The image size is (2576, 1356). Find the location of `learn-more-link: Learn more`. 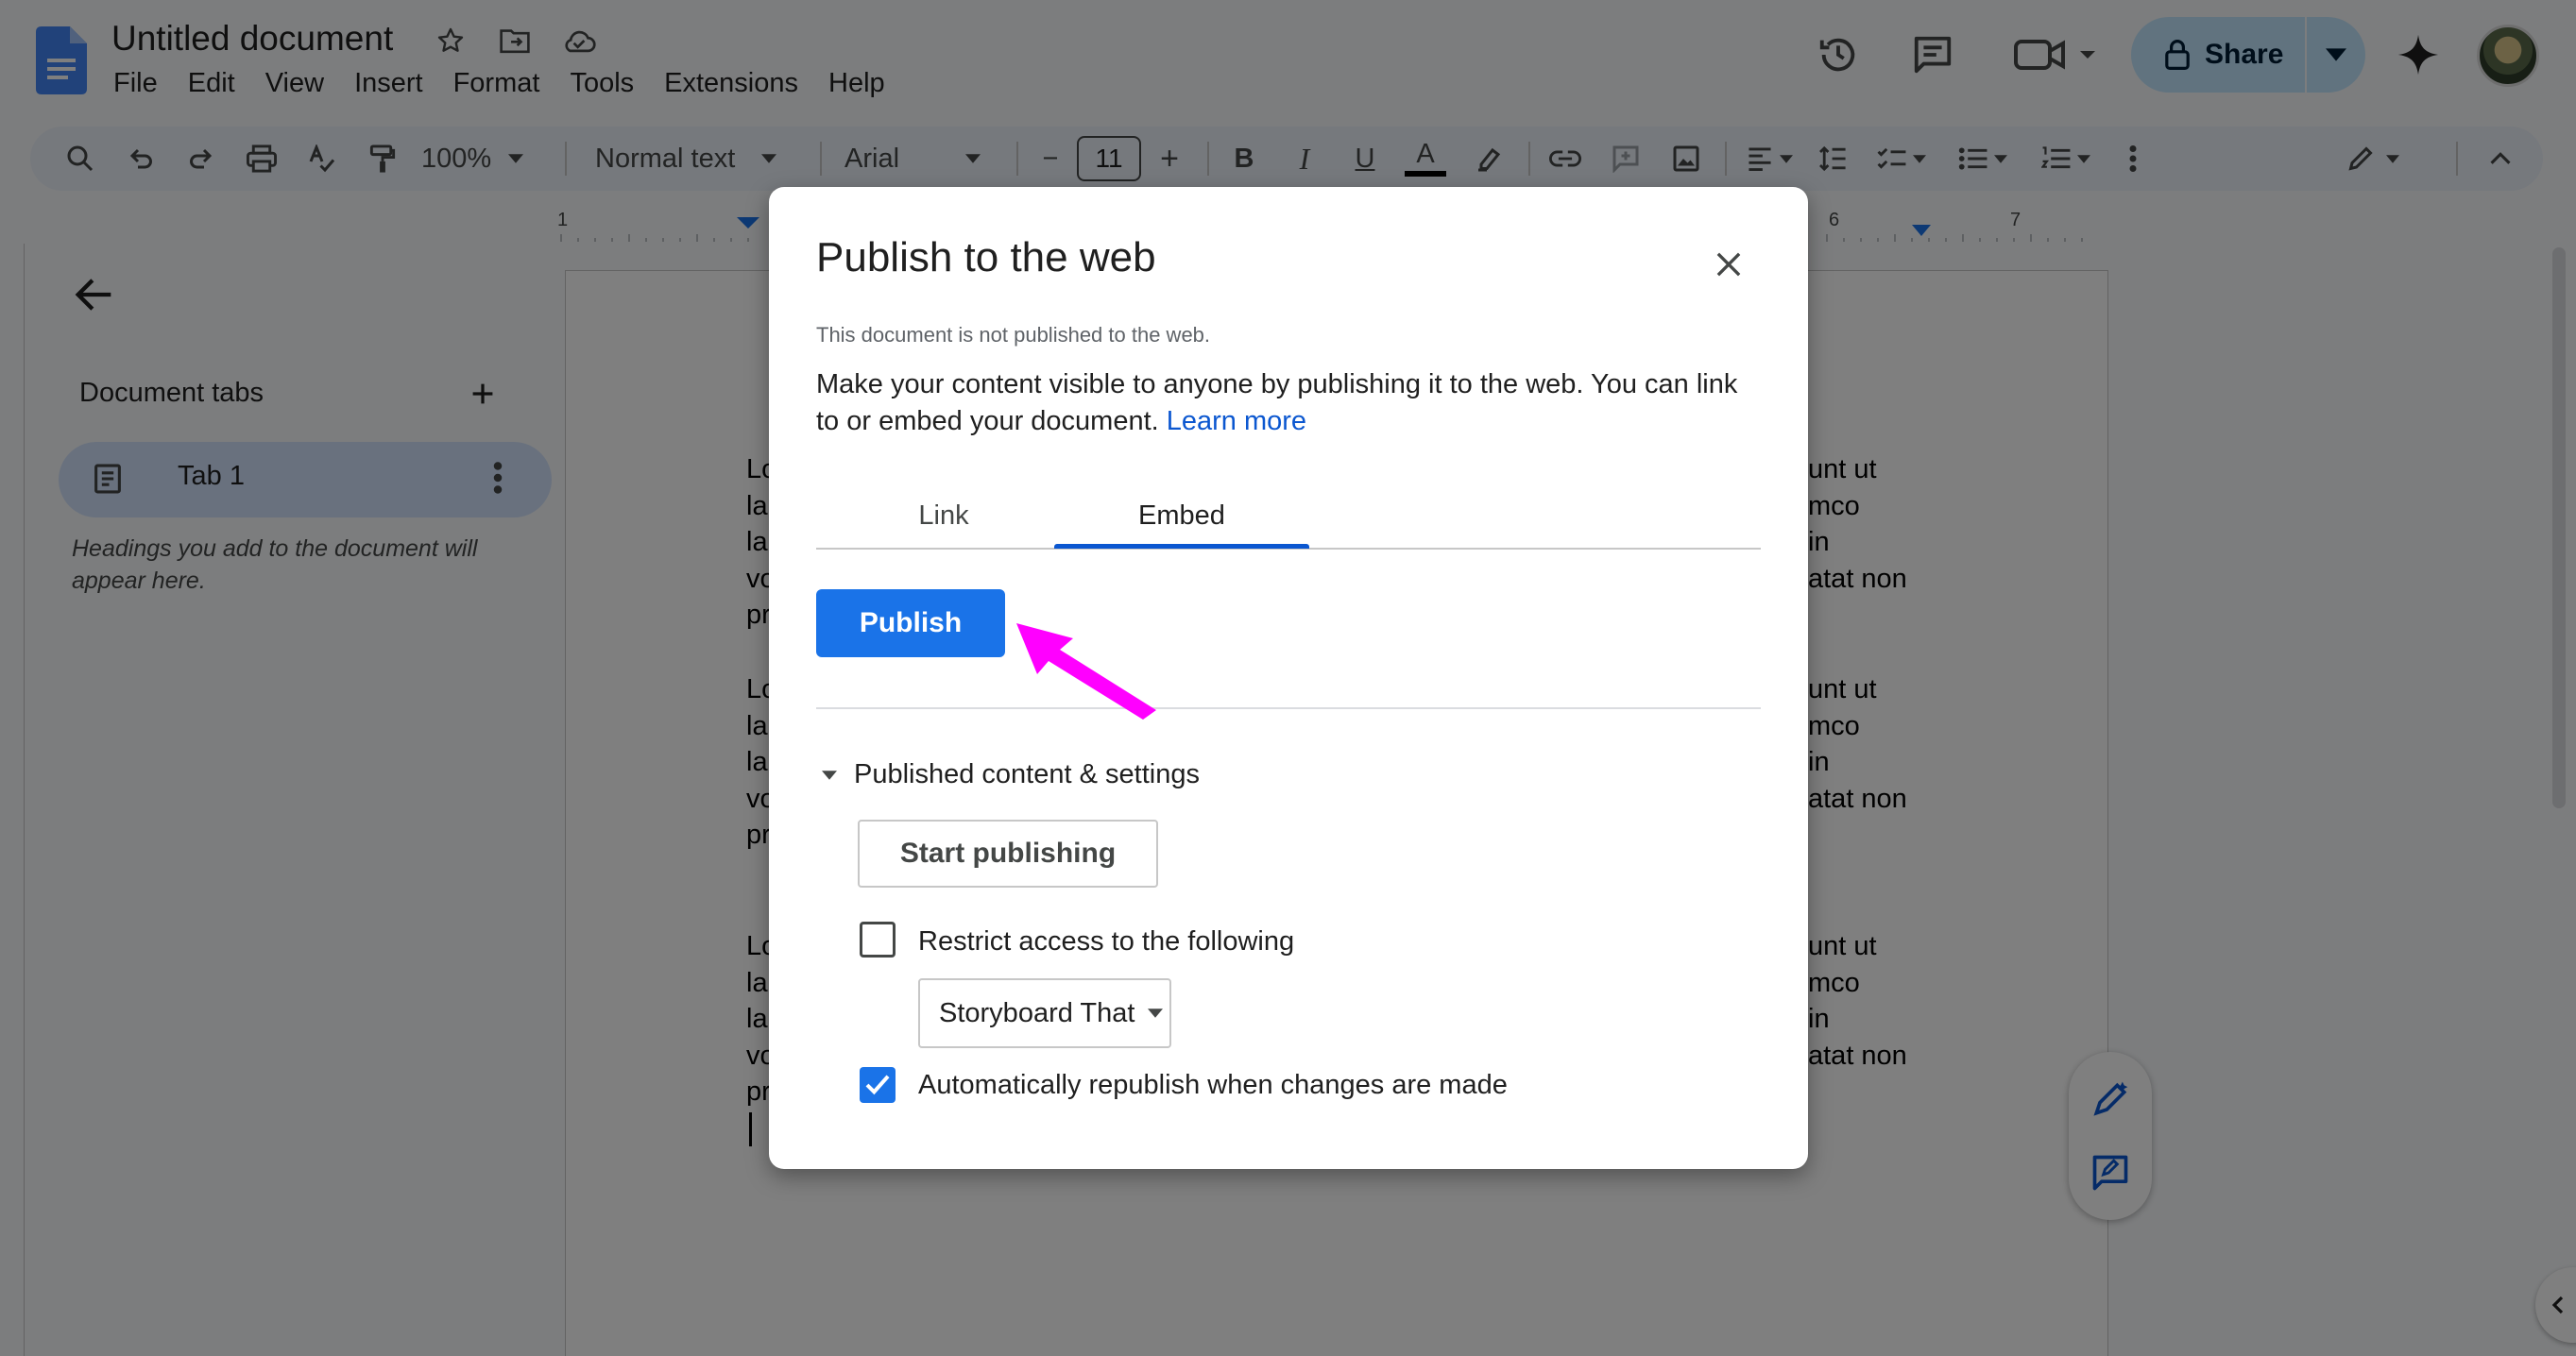

learn-more-link: Learn more is located at coordinates (1237, 421).